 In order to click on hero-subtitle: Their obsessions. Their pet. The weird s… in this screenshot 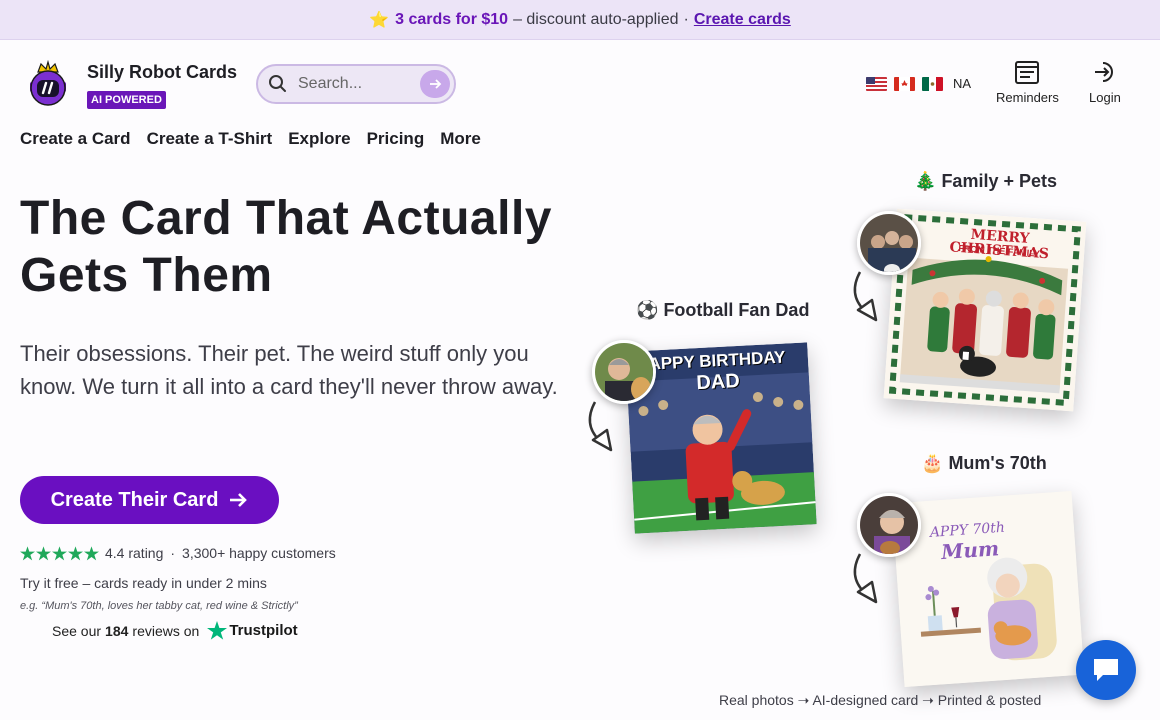, I will do `click(289, 370)`.